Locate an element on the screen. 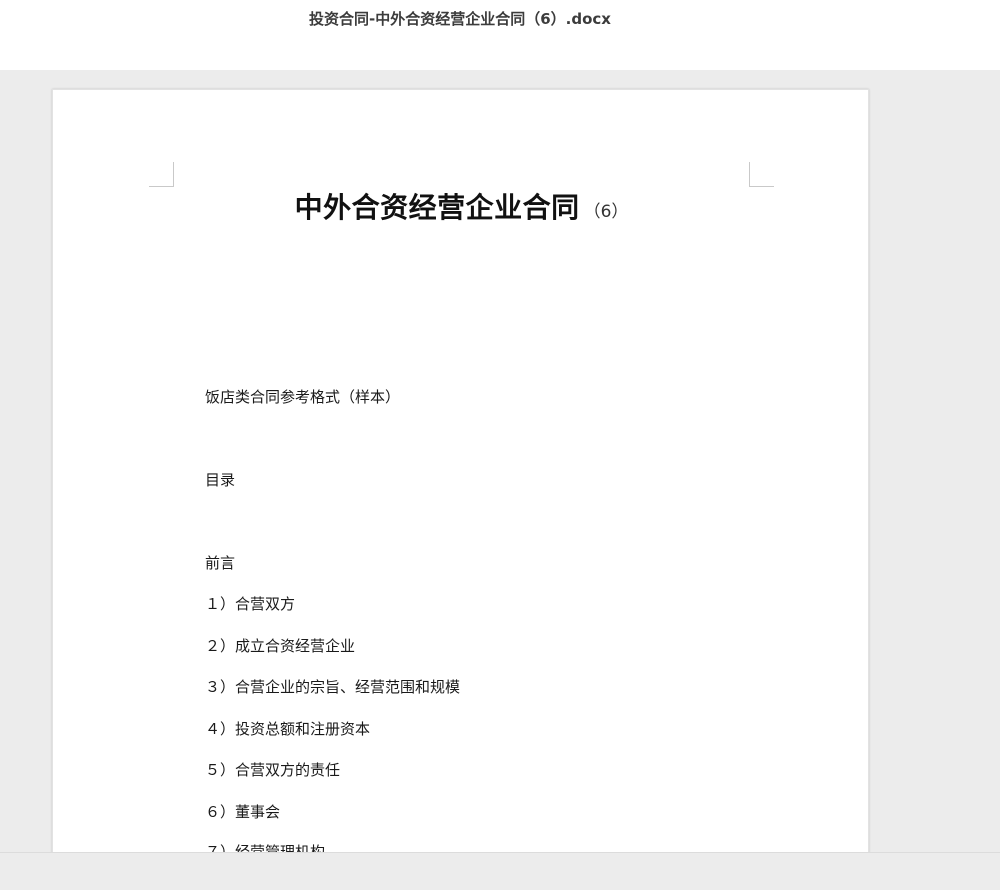 Image resolution: width=1000 pixels, height=890 pixels. document-heading-main: 中外合资经营企业合同 is located at coordinates (437, 207).